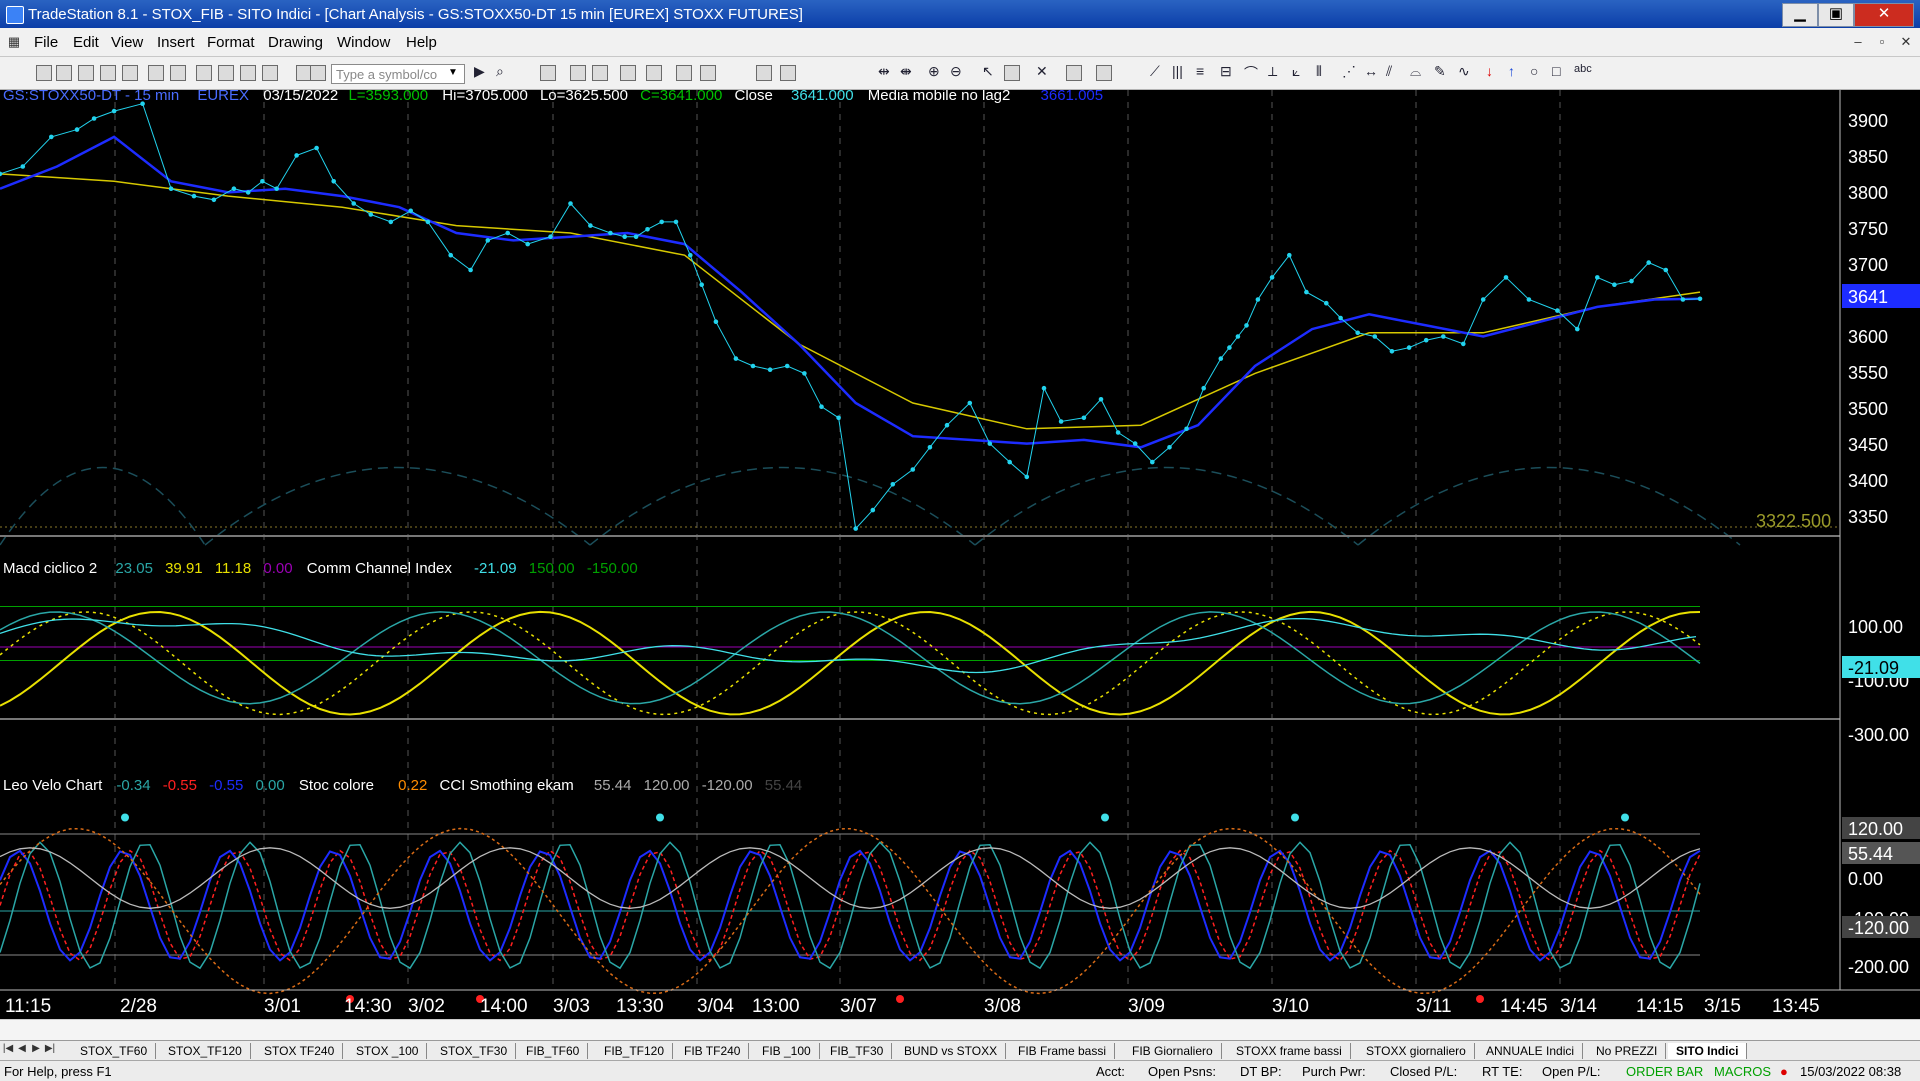 The width and height of the screenshot is (1920, 1081). Describe the element at coordinates (1878, 681) in the screenshot. I see `macd-axis: 100.00 -100.00 -300.00` at that location.